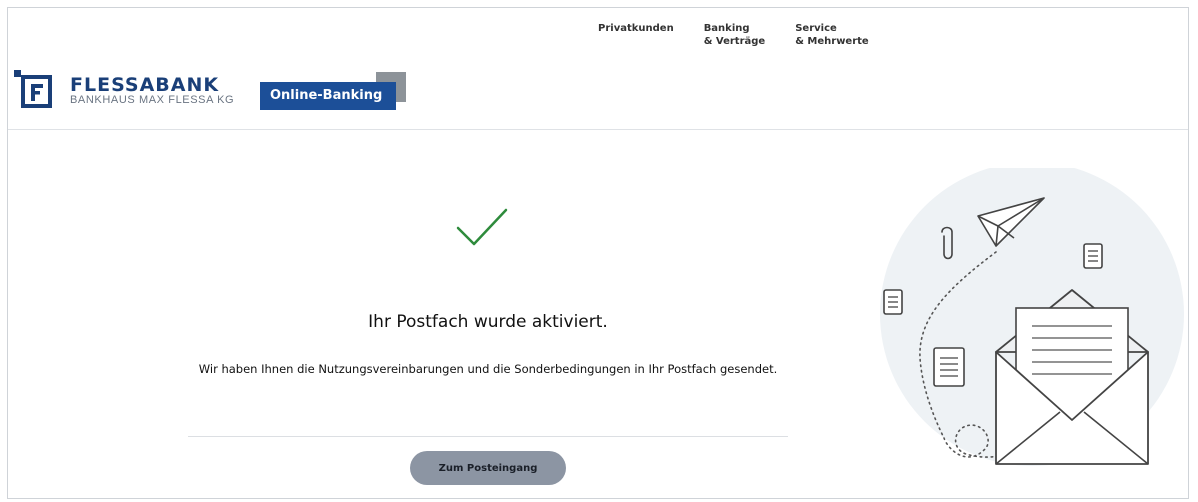 Image resolution: width=1198 pixels, height=502 pixels. What do you see at coordinates (734, 41) in the screenshot?
I see `nav-item-label-2: & Verträge` at bounding box center [734, 41].